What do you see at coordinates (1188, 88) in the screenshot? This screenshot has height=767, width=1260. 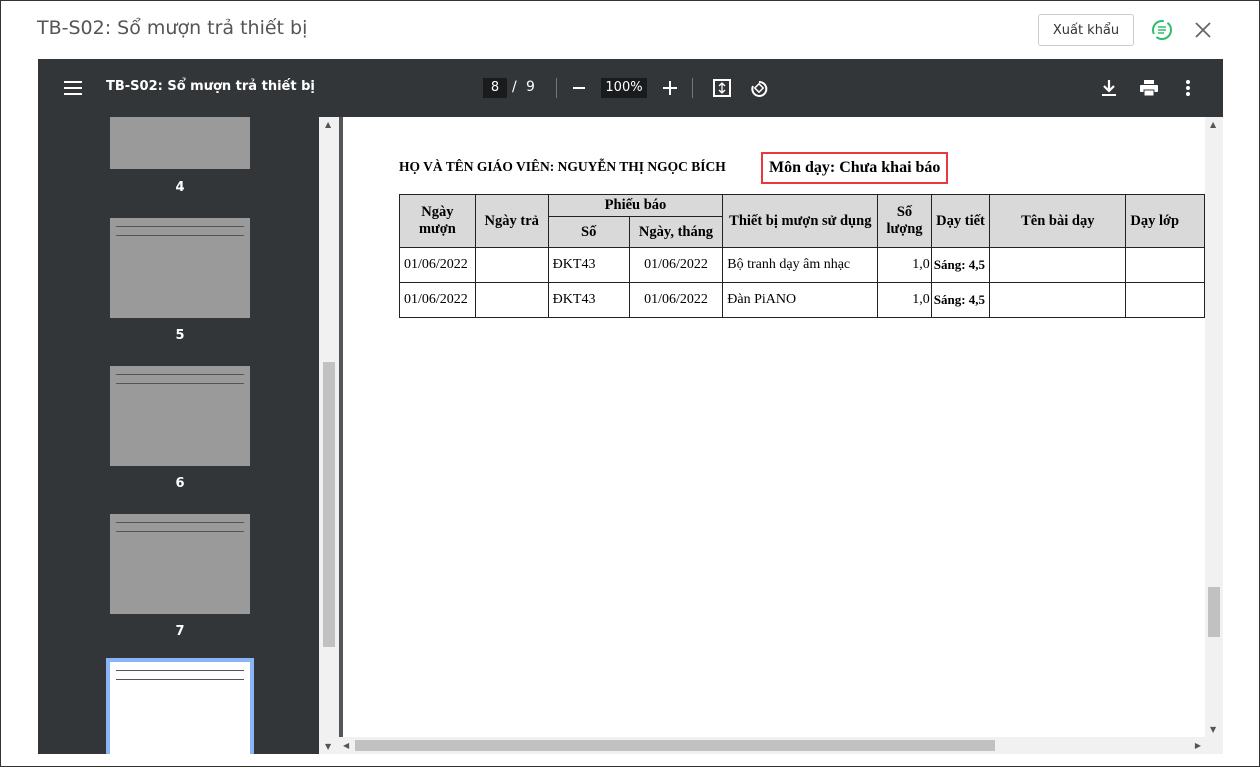 I see `more-options-icon` at bounding box center [1188, 88].